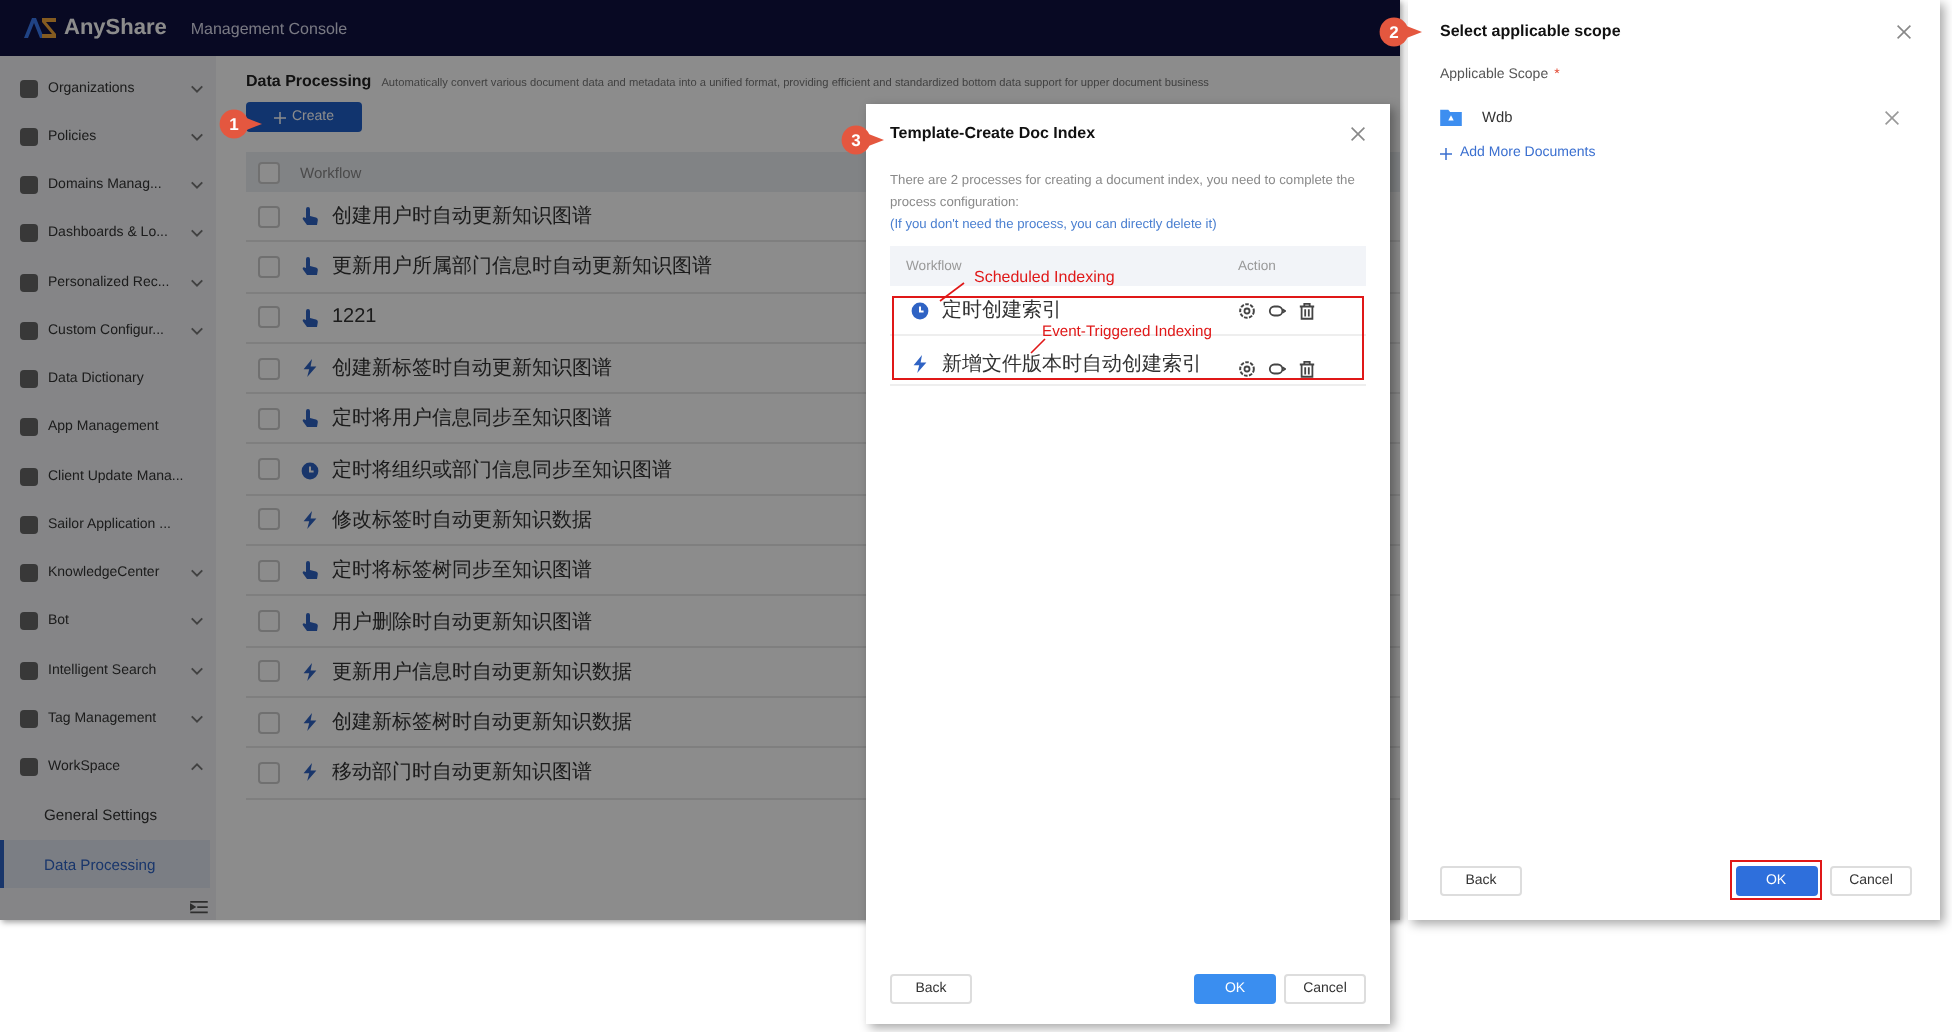 The image size is (1952, 1032). Describe the element at coordinates (199, 907) in the screenshot. I see `collapse-menu-icon` at that location.